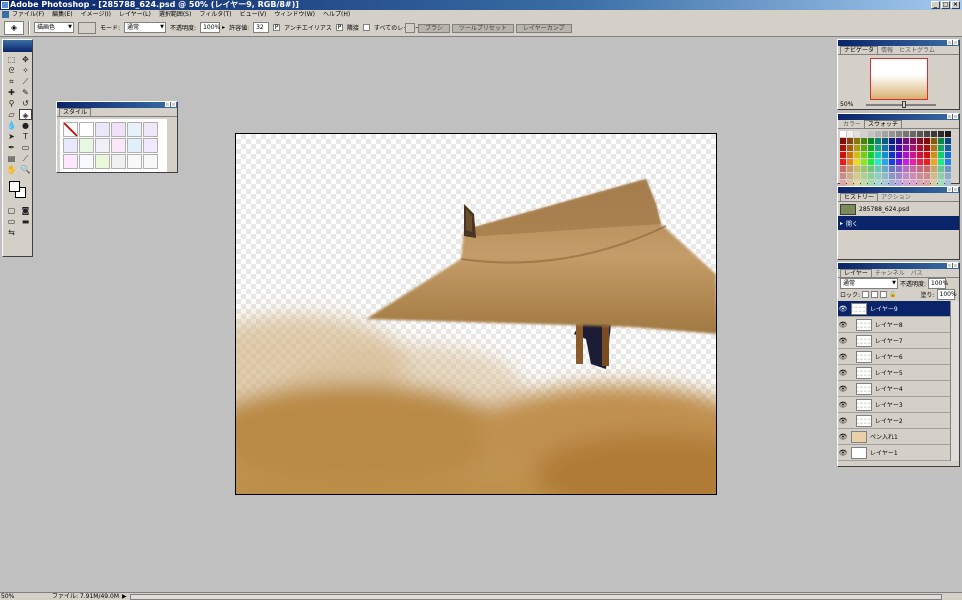 Image resolution: width=962 pixels, height=600 pixels. Describe the element at coordinates (11, 103) in the screenshot. I see `clone-stamp-icon: ⚲` at that location.